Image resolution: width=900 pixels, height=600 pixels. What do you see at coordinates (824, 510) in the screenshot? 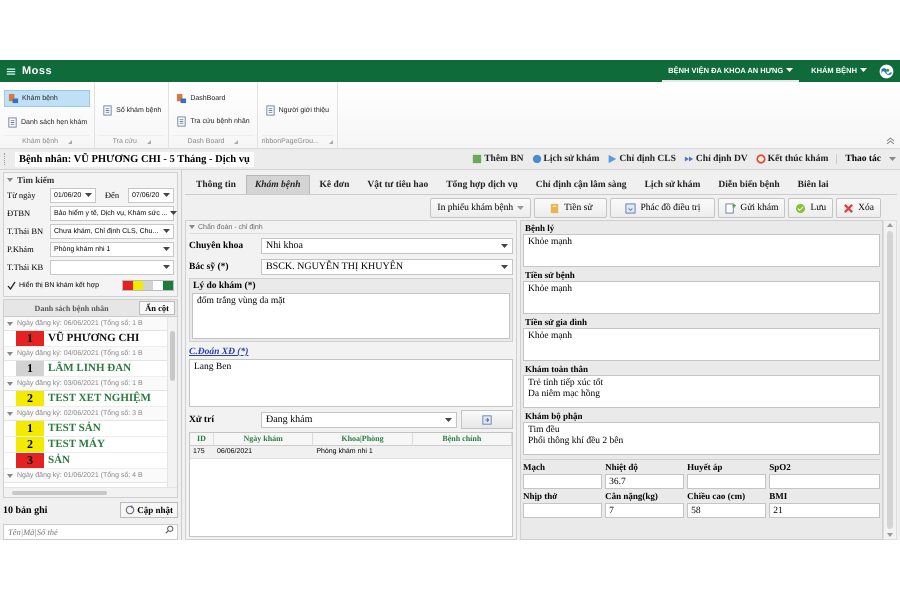
I see `input-field: 21` at bounding box center [824, 510].